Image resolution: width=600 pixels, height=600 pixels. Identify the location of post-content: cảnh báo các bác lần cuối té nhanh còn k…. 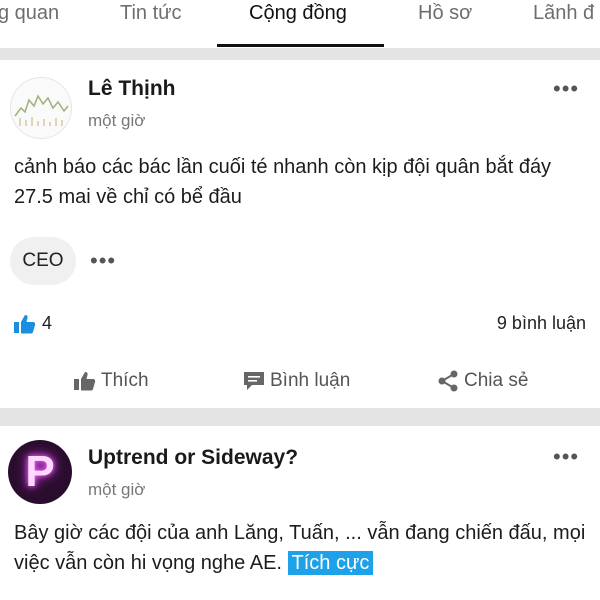
(283, 182).